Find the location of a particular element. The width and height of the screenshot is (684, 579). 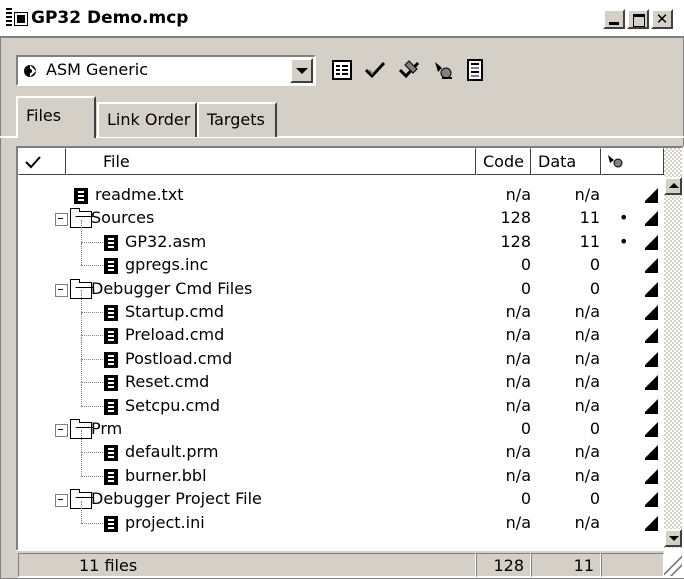

target-settings-icon is located at coordinates (342, 70).